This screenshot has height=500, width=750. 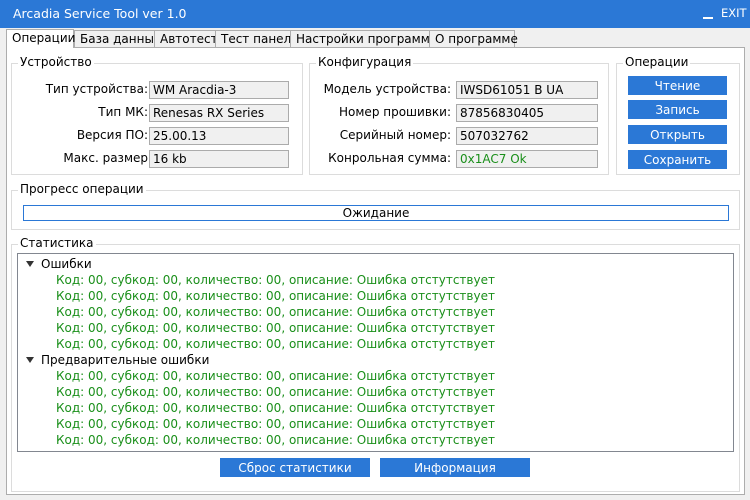 I want to click on checksum-value: 0x1AC7 Ok, so click(x=527, y=159).